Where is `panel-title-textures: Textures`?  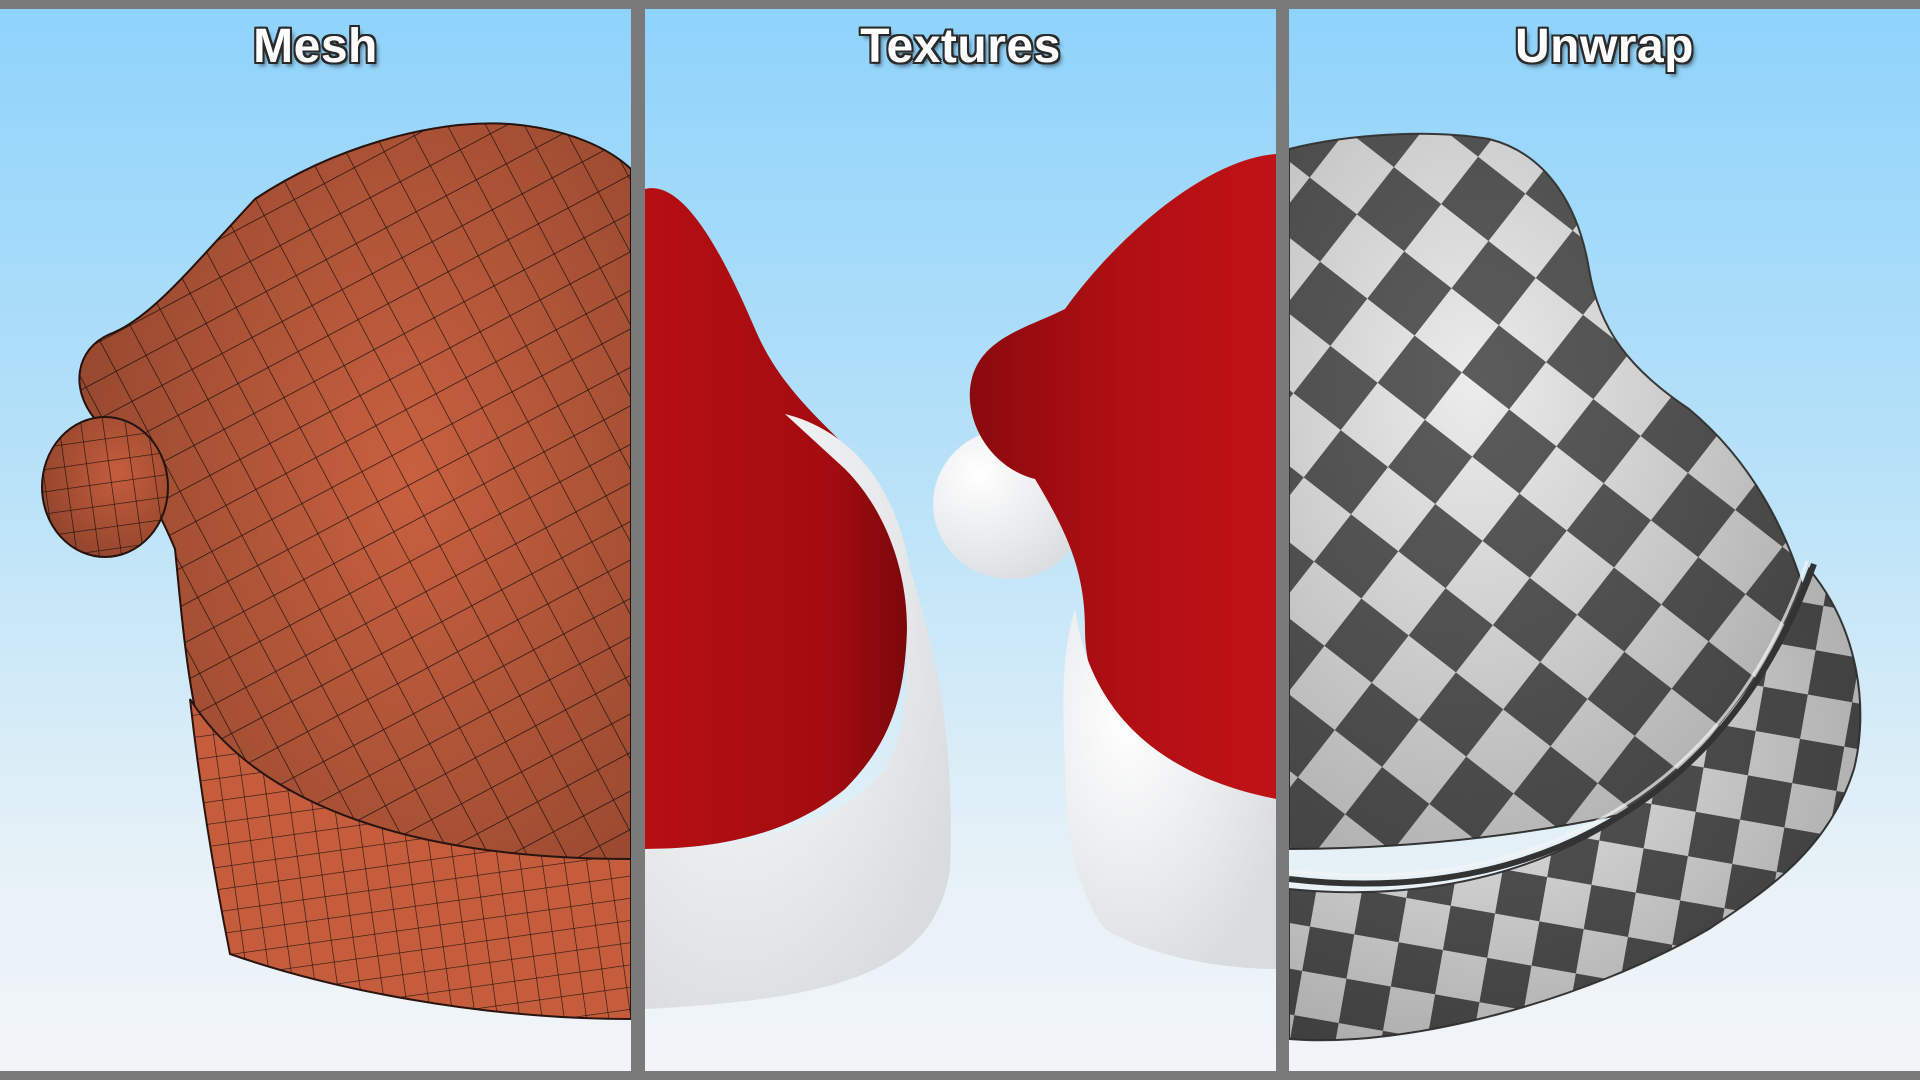
panel-title-textures: Textures is located at coordinates (960, 46).